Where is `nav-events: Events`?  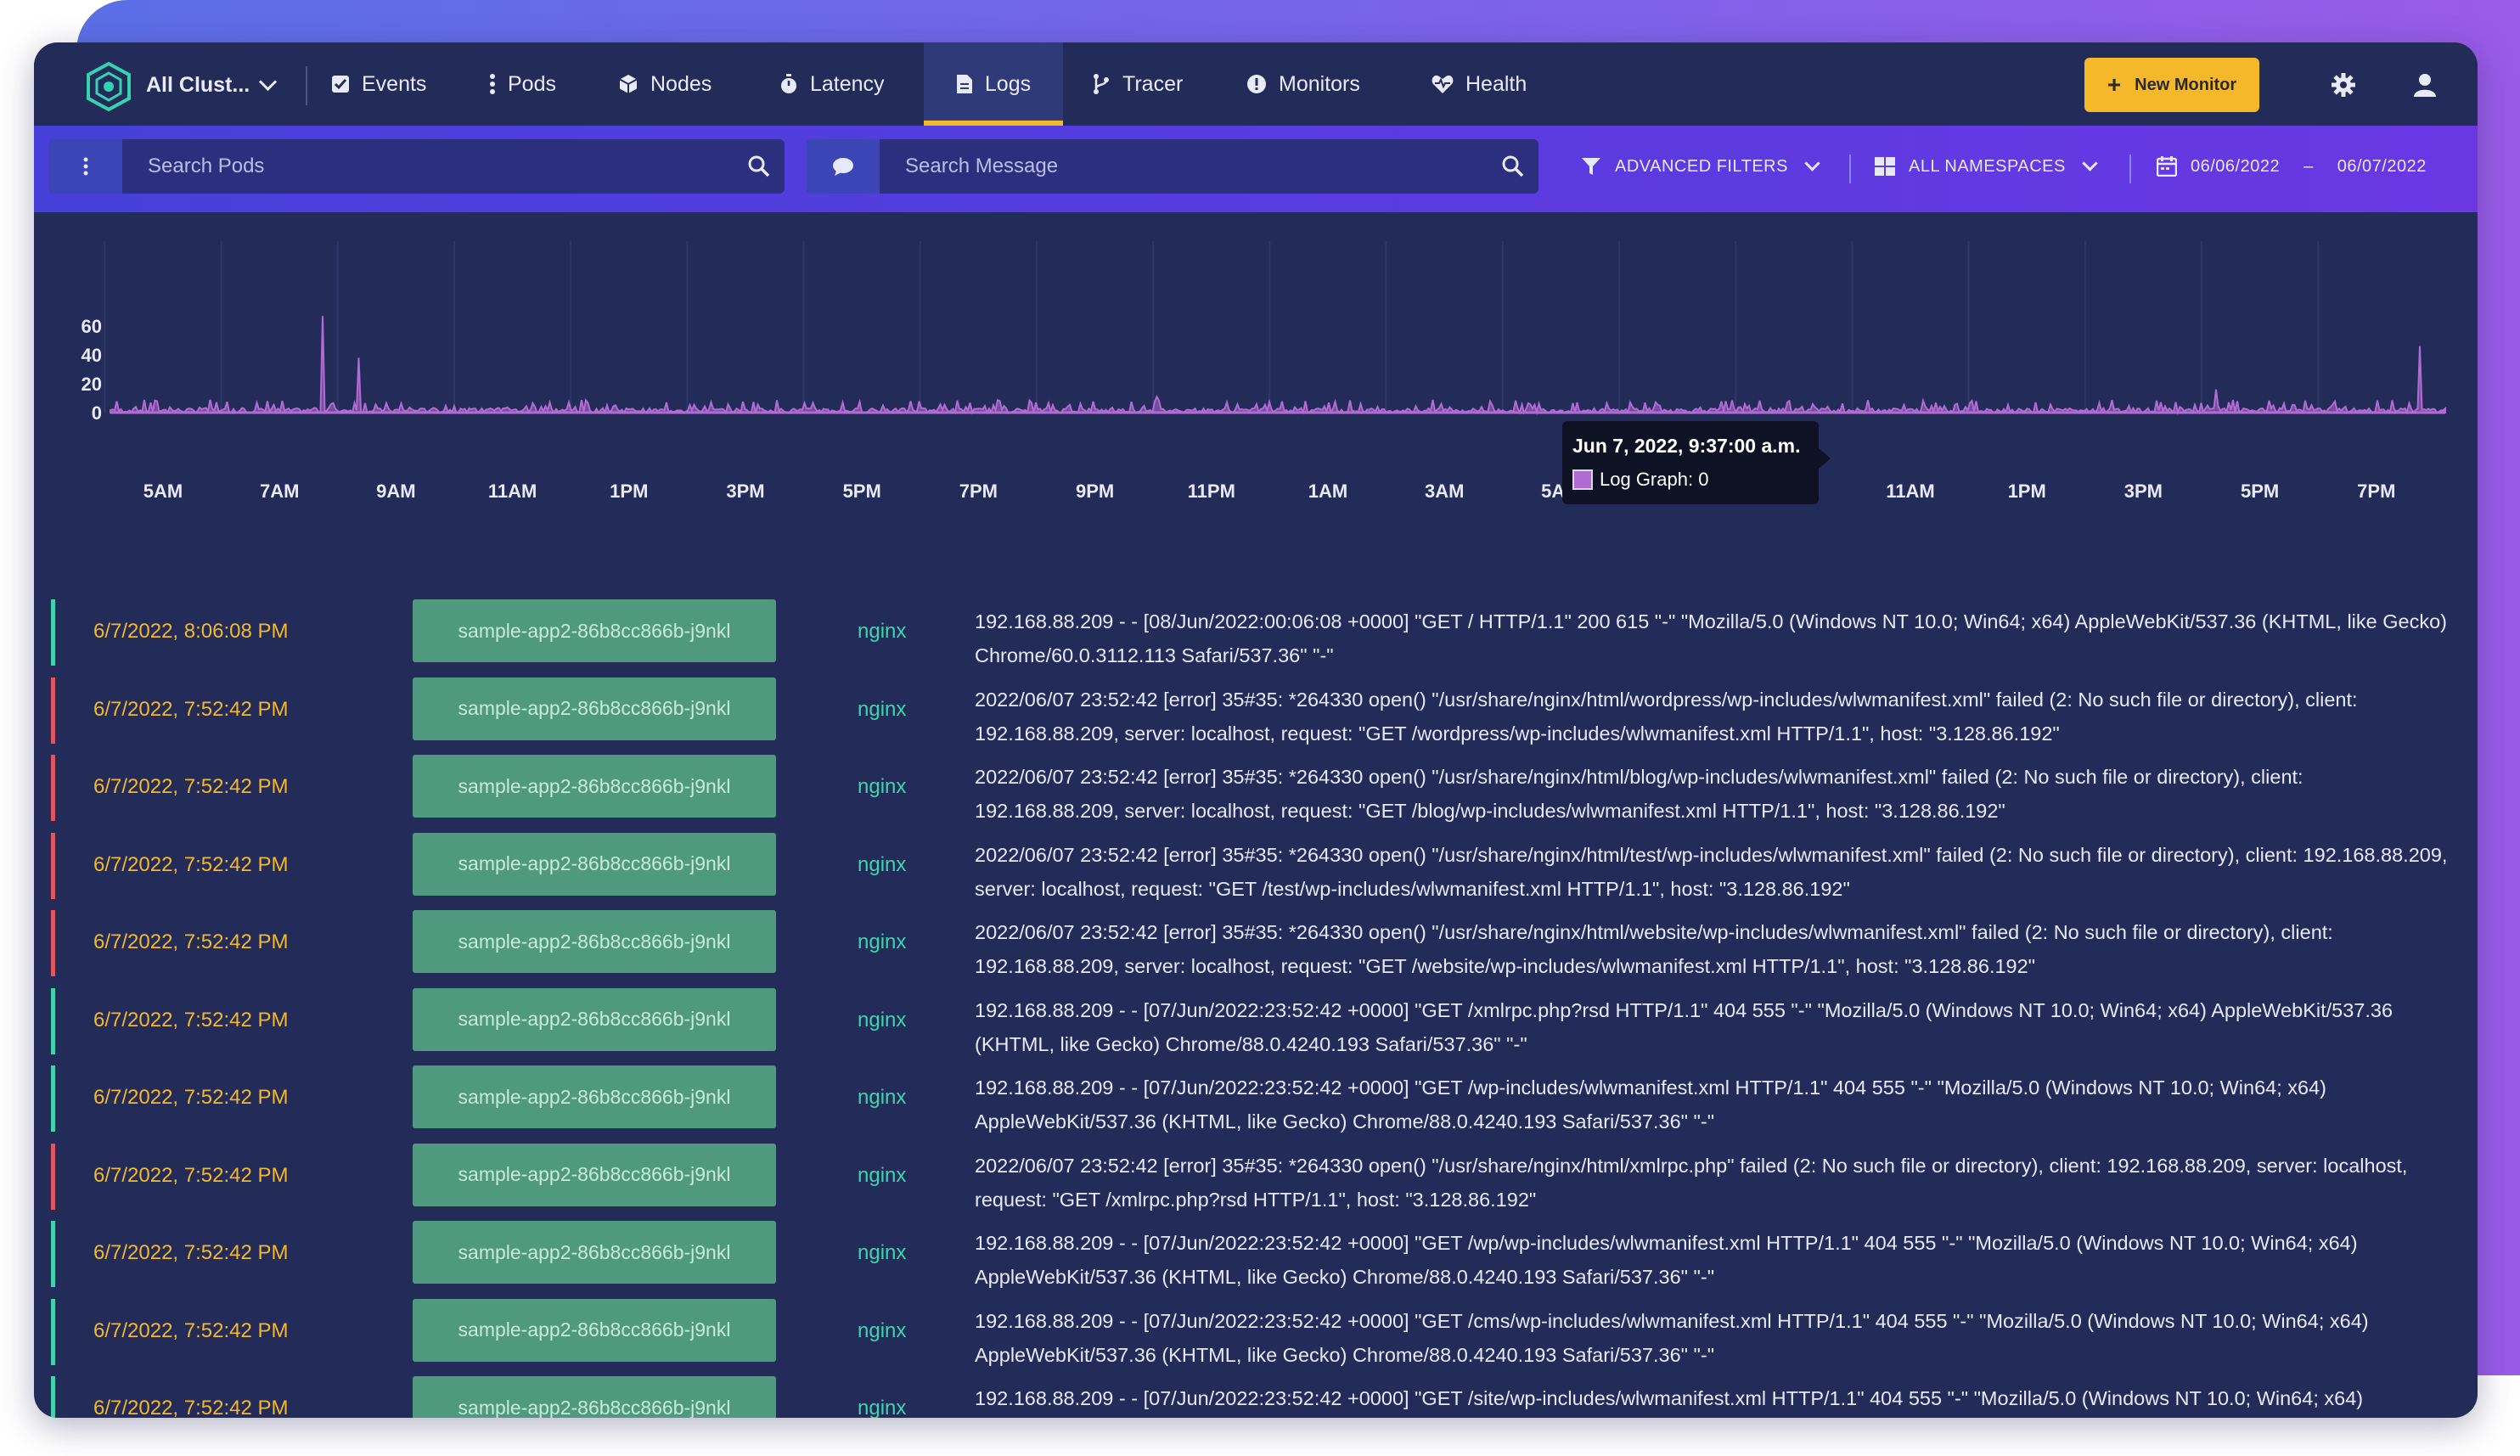
nav-events: Events is located at coordinates (378, 84).